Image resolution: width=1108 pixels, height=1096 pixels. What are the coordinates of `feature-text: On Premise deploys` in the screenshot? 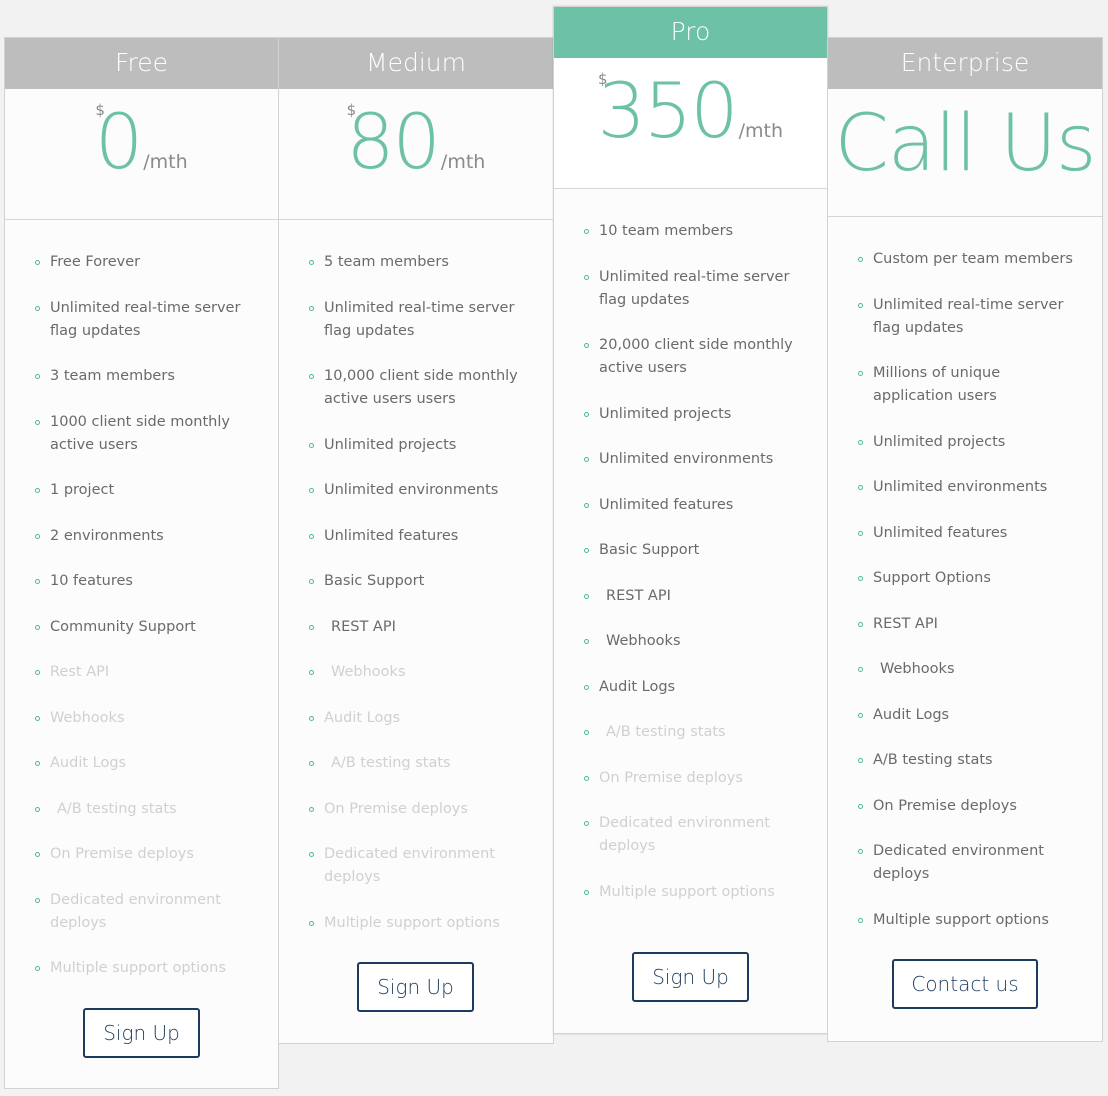 It's located at (396, 808).